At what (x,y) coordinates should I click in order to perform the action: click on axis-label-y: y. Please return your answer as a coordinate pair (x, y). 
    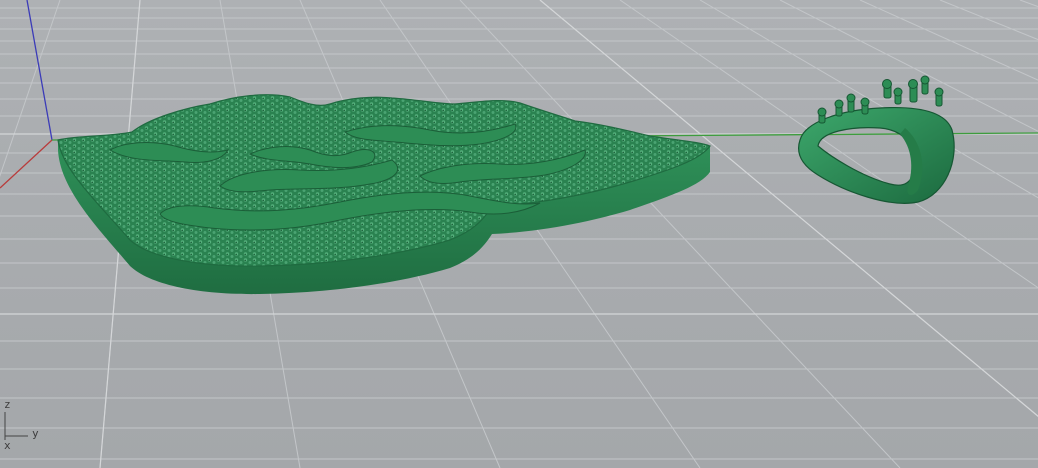
    Looking at the image, I should click on (35, 433).